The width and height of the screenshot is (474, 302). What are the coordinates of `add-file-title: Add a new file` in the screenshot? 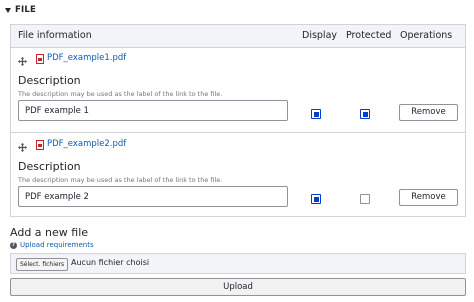 It's located at (49, 232).